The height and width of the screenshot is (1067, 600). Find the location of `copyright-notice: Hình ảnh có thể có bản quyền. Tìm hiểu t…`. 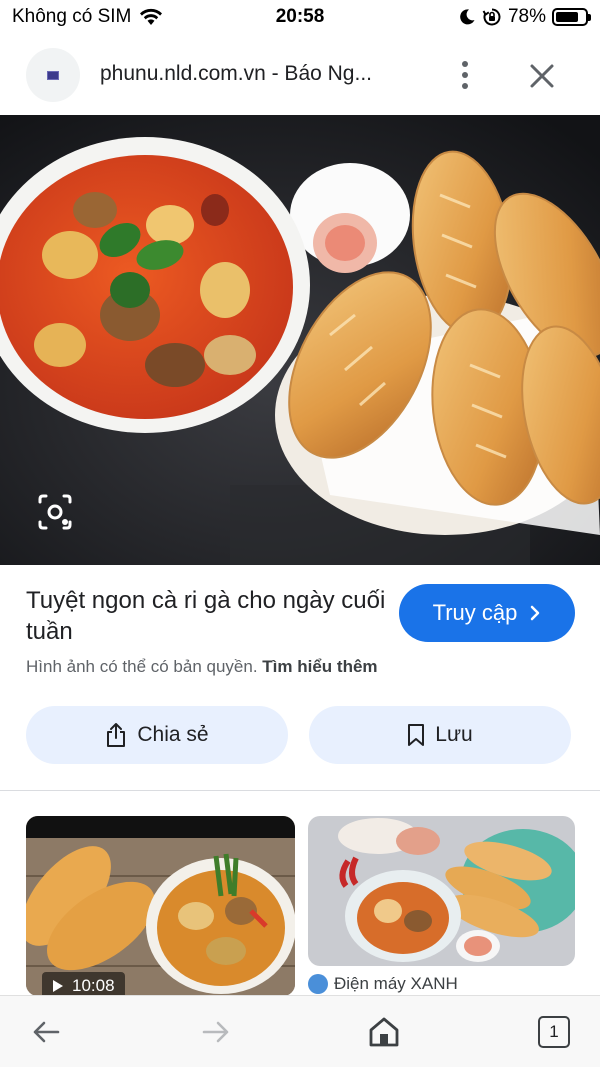

copyright-notice: Hình ảnh có thể có bản quyền. Tìm hiểu t… is located at coordinates (202, 667).